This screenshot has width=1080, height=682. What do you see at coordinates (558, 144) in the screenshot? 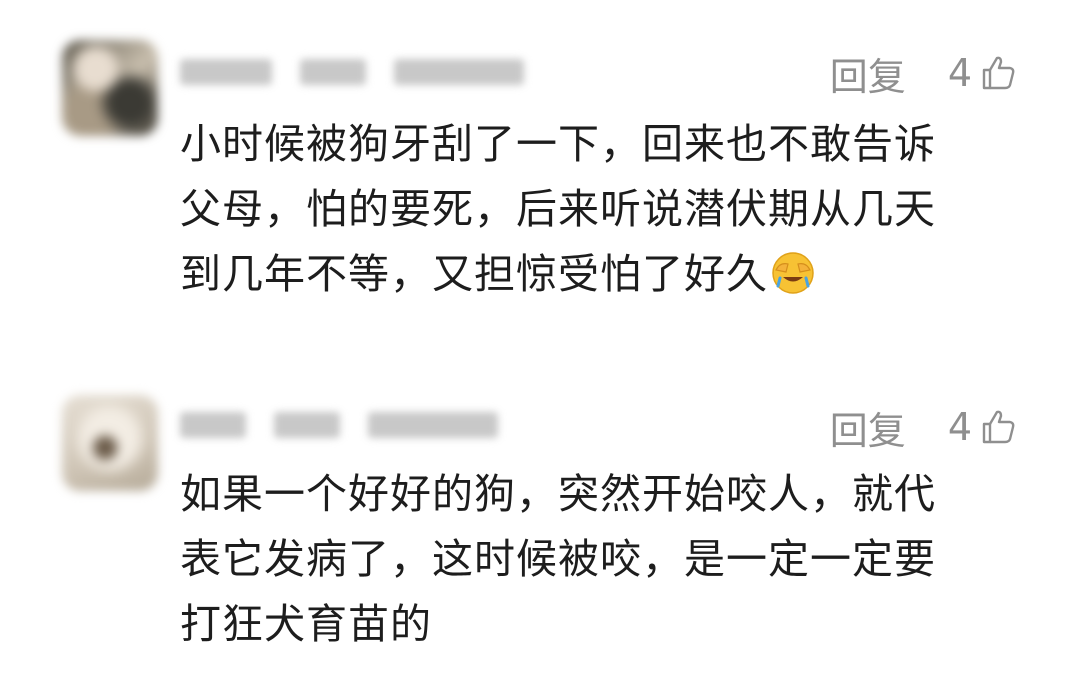
I see `comment-line: 小时候被狗牙刮了一下，回来也不敢告诉` at bounding box center [558, 144].